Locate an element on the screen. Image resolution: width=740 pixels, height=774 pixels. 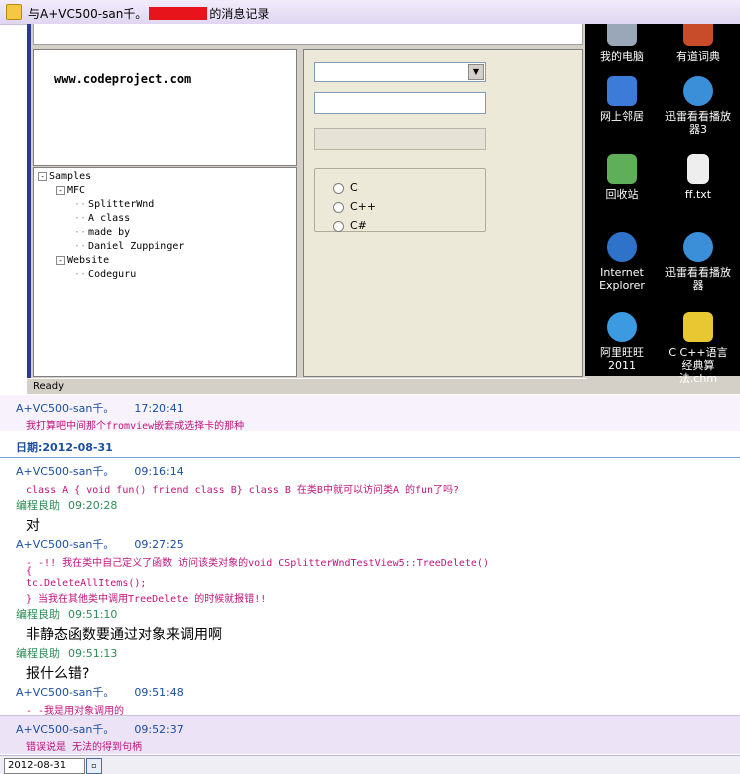
date-input: 2012-08-31 is located at coordinates (44, 766).